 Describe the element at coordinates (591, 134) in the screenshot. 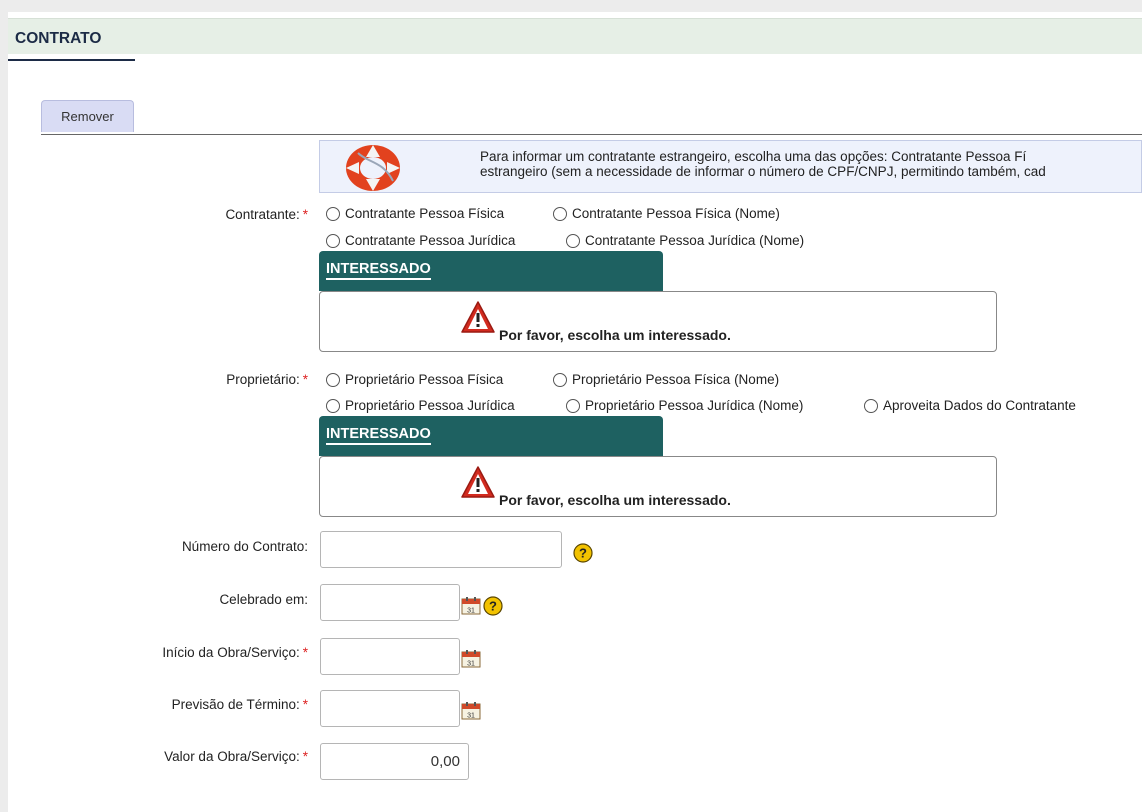

I see `toolbar-divider` at that location.